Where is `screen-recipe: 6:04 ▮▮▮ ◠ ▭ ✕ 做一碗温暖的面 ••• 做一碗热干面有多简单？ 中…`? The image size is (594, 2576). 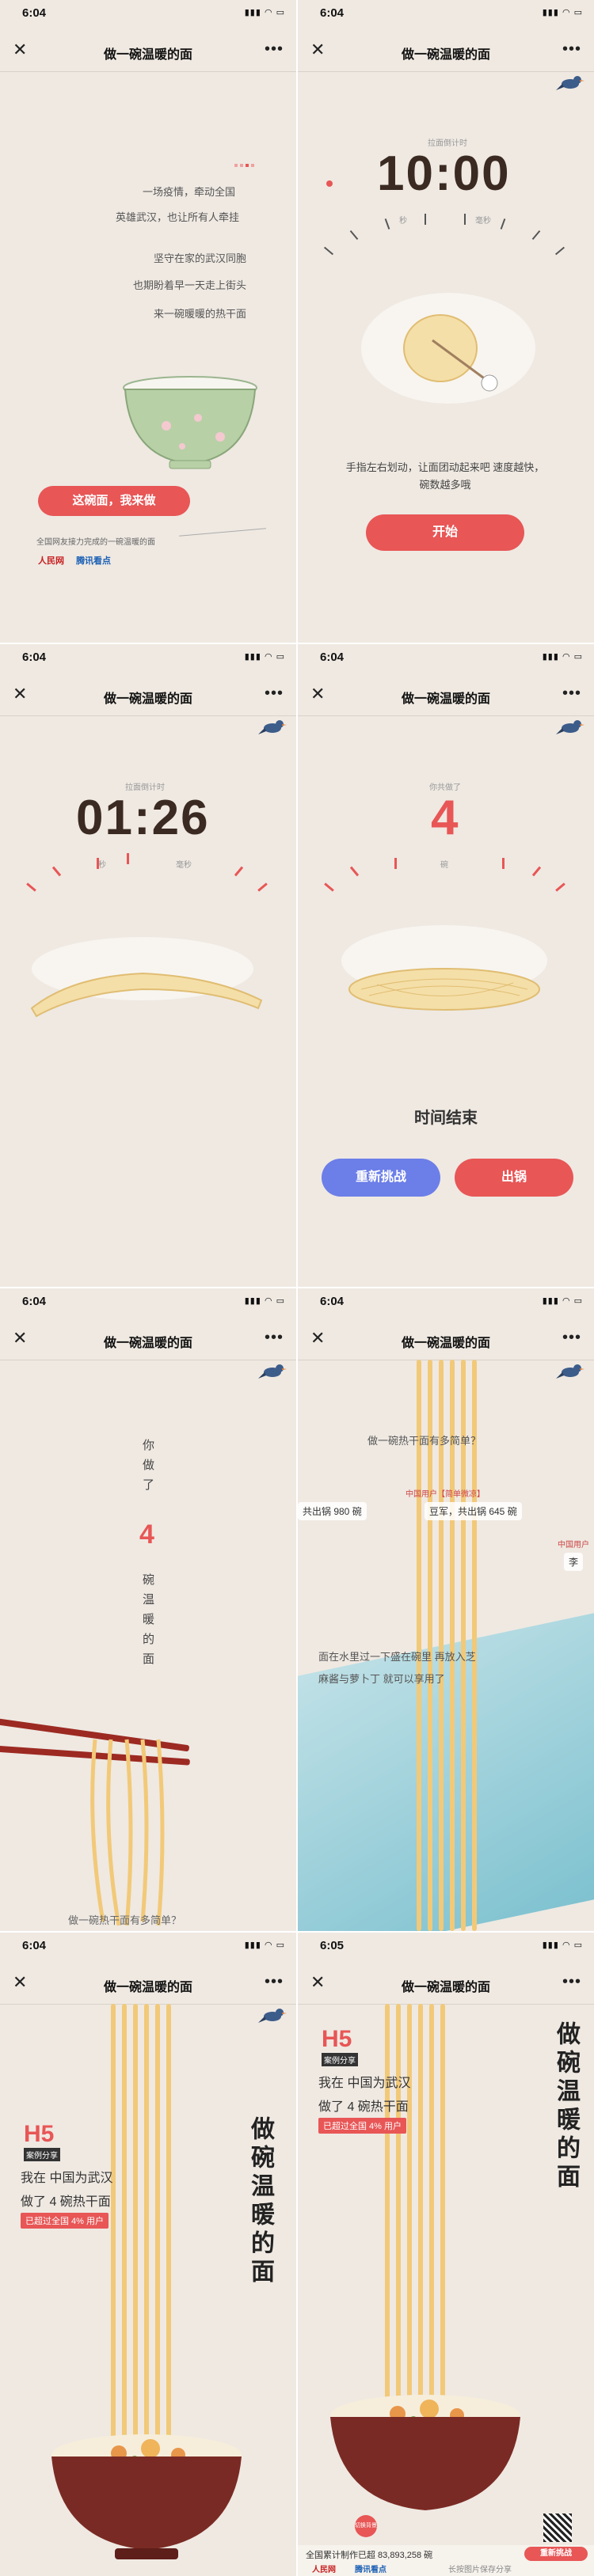
screen-recipe: 6:04 ▮▮▮ ◠ ▭ ✕ 做一碗温暖的面 ••• 做一碗热干面有多简单？ 中… is located at coordinates (446, 1609).